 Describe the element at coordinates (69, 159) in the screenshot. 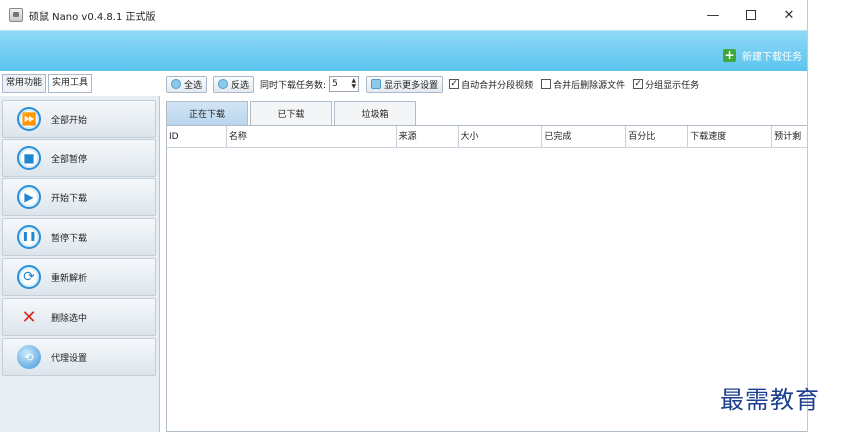

I see `sidebar-item-label: 全部暂停` at that location.